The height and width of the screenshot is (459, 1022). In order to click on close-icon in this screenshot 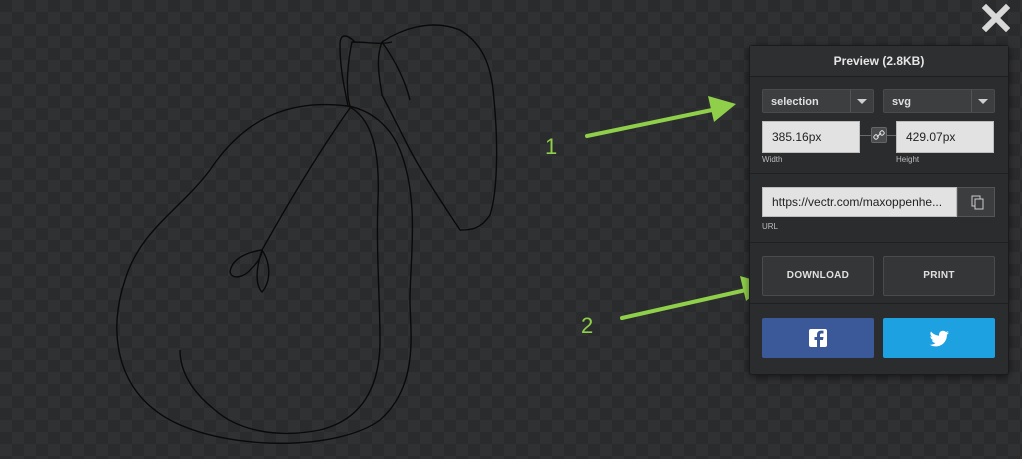, I will do `click(996, 18)`.